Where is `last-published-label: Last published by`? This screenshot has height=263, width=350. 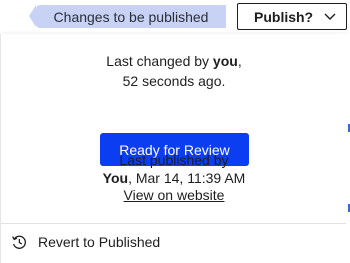 last-published-label: Last published by is located at coordinates (174, 160).